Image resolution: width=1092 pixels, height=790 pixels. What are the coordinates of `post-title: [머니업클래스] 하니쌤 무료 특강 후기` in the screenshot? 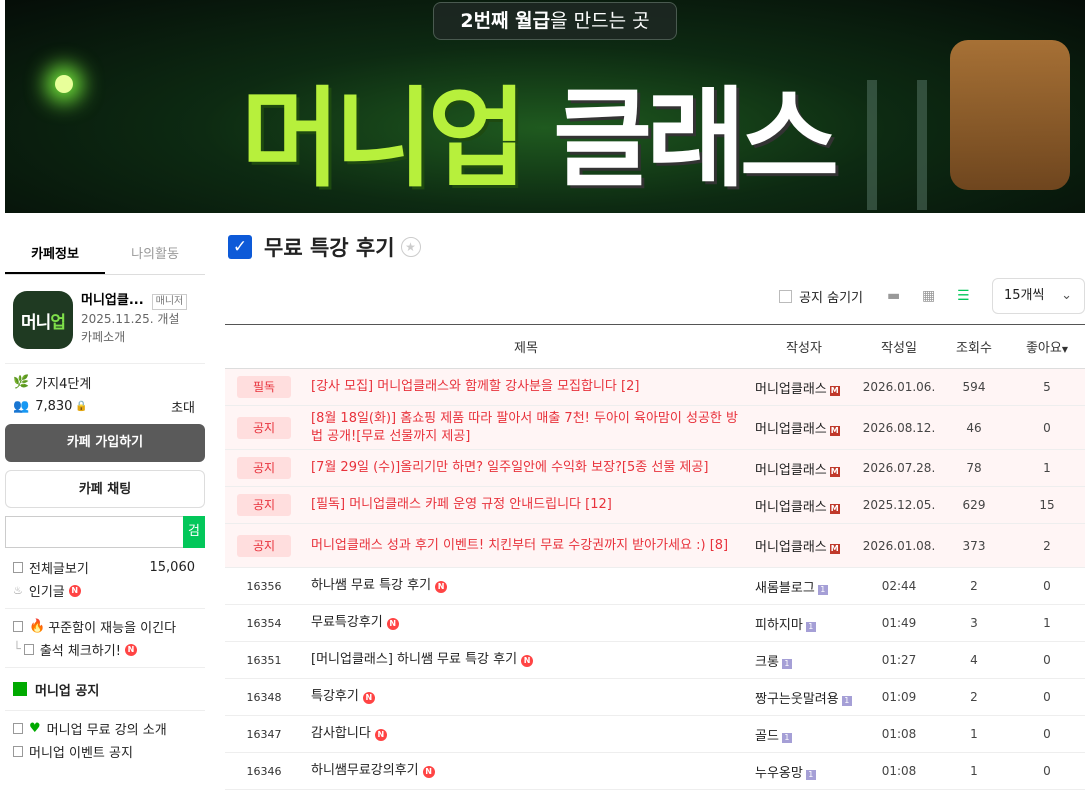 It's located at (414, 659).